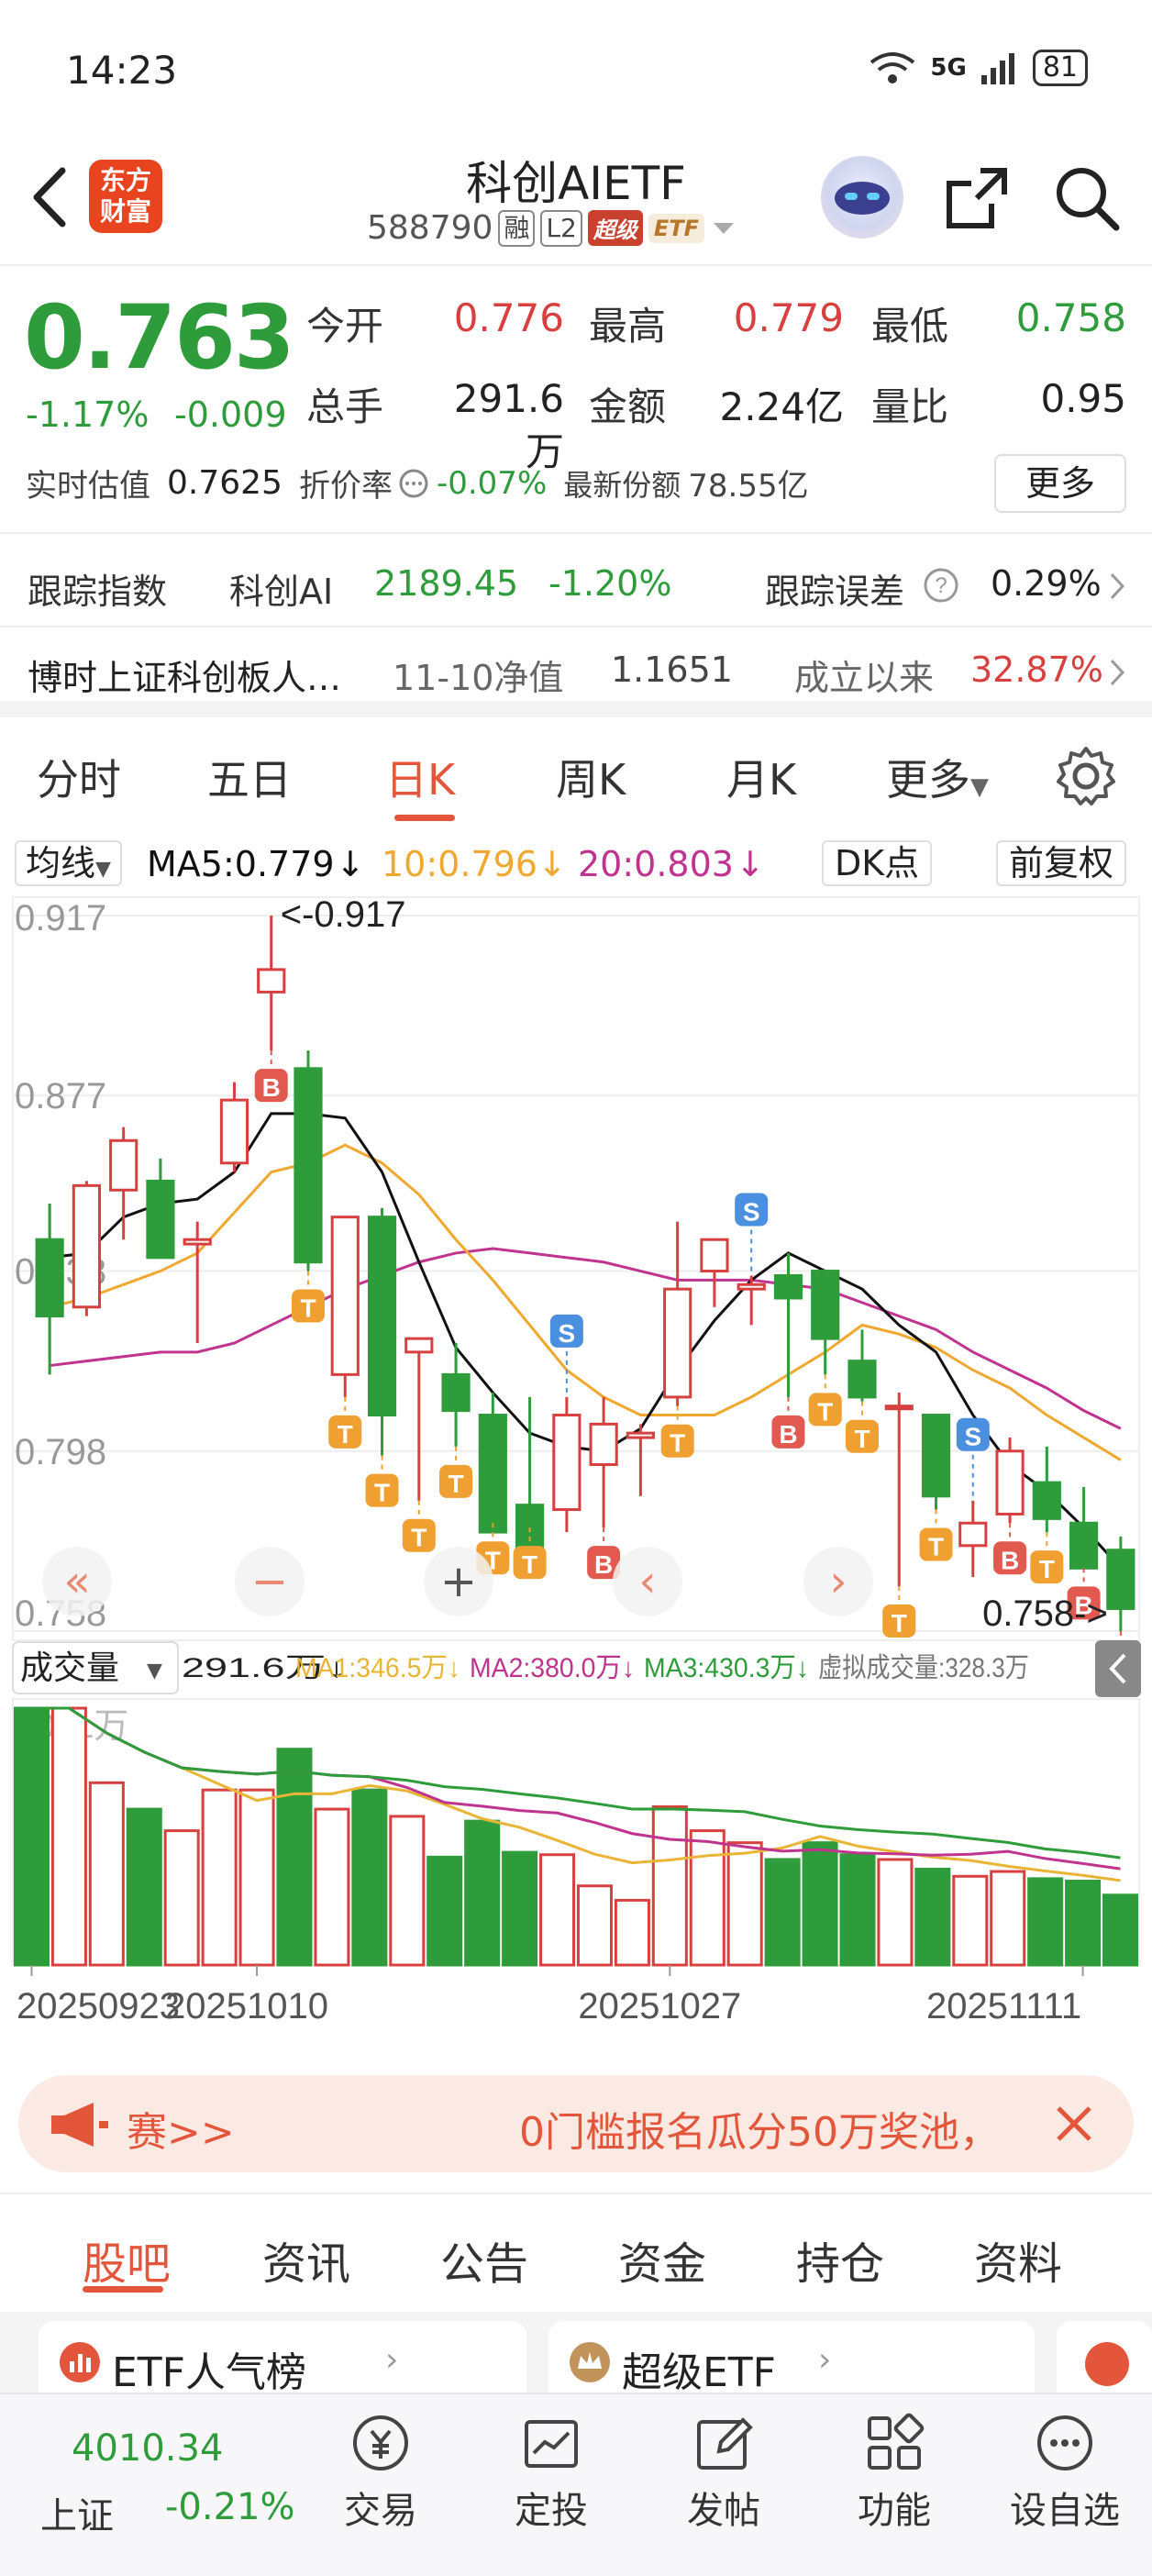 The height and width of the screenshot is (2576, 1152). I want to click on ma10-value: 10:0.796, so click(459, 864).